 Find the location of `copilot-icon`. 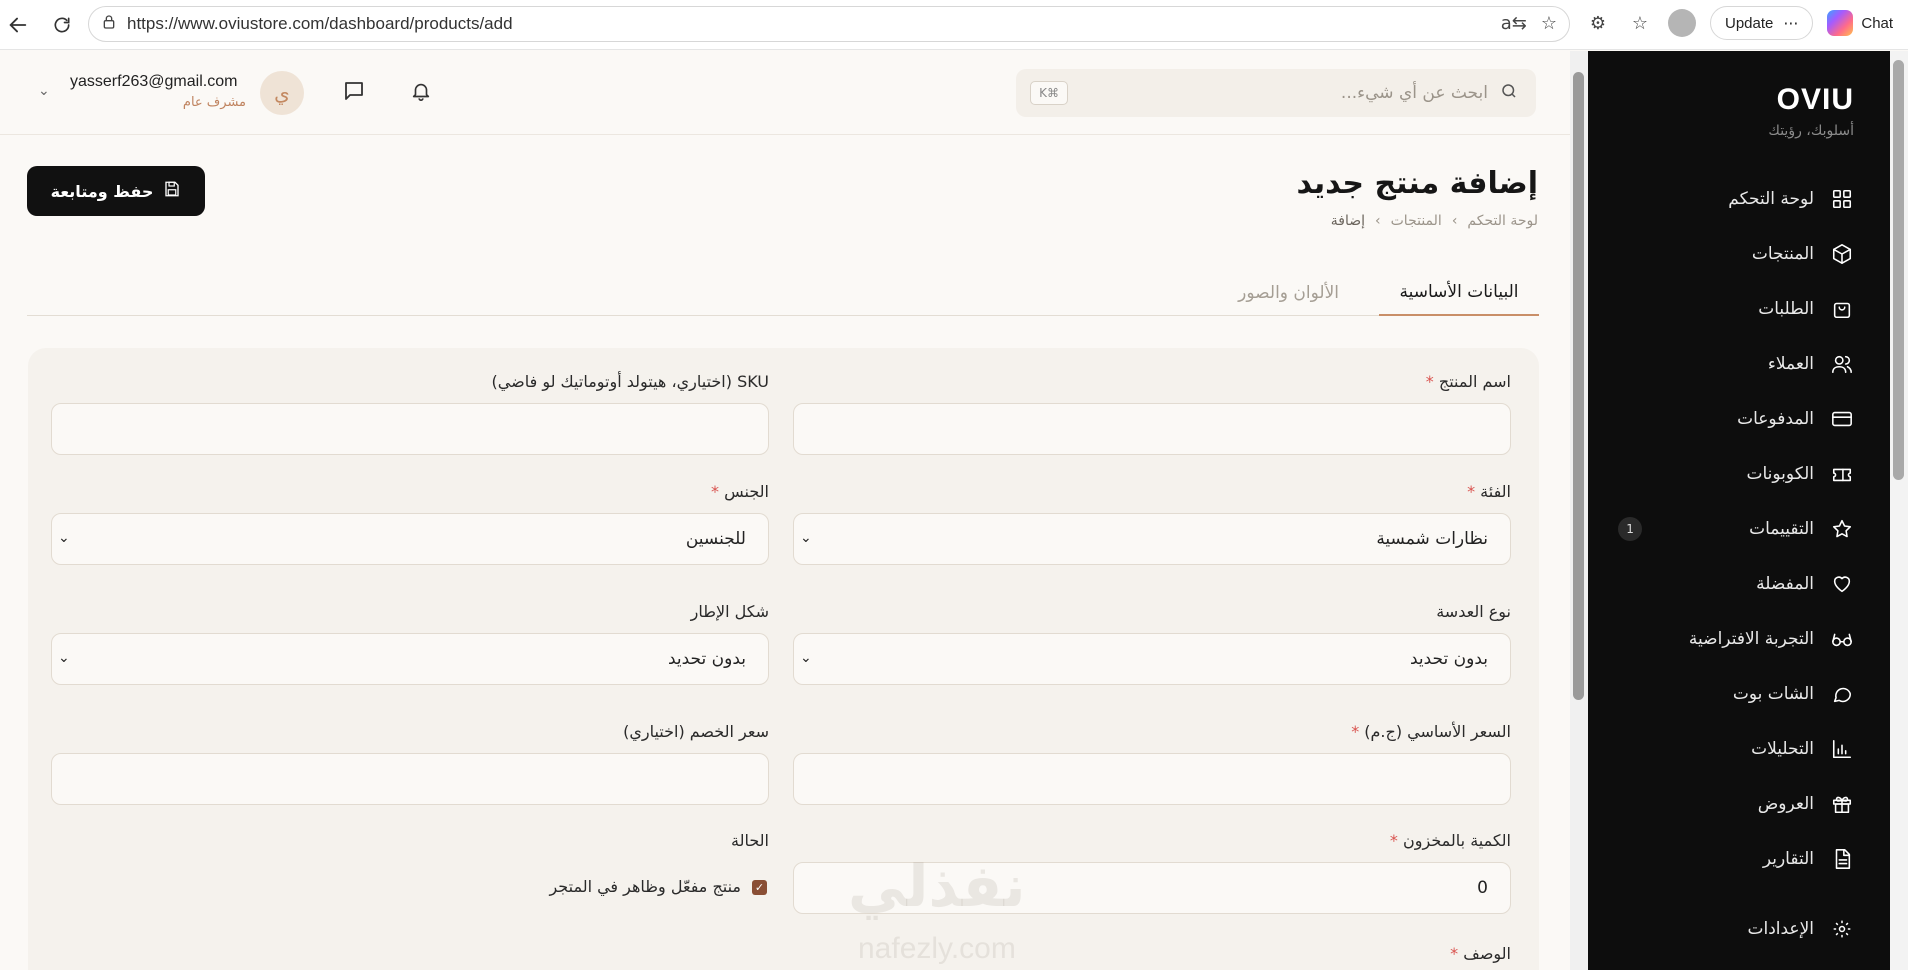

copilot-icon is located at coordinates (1840, 23).